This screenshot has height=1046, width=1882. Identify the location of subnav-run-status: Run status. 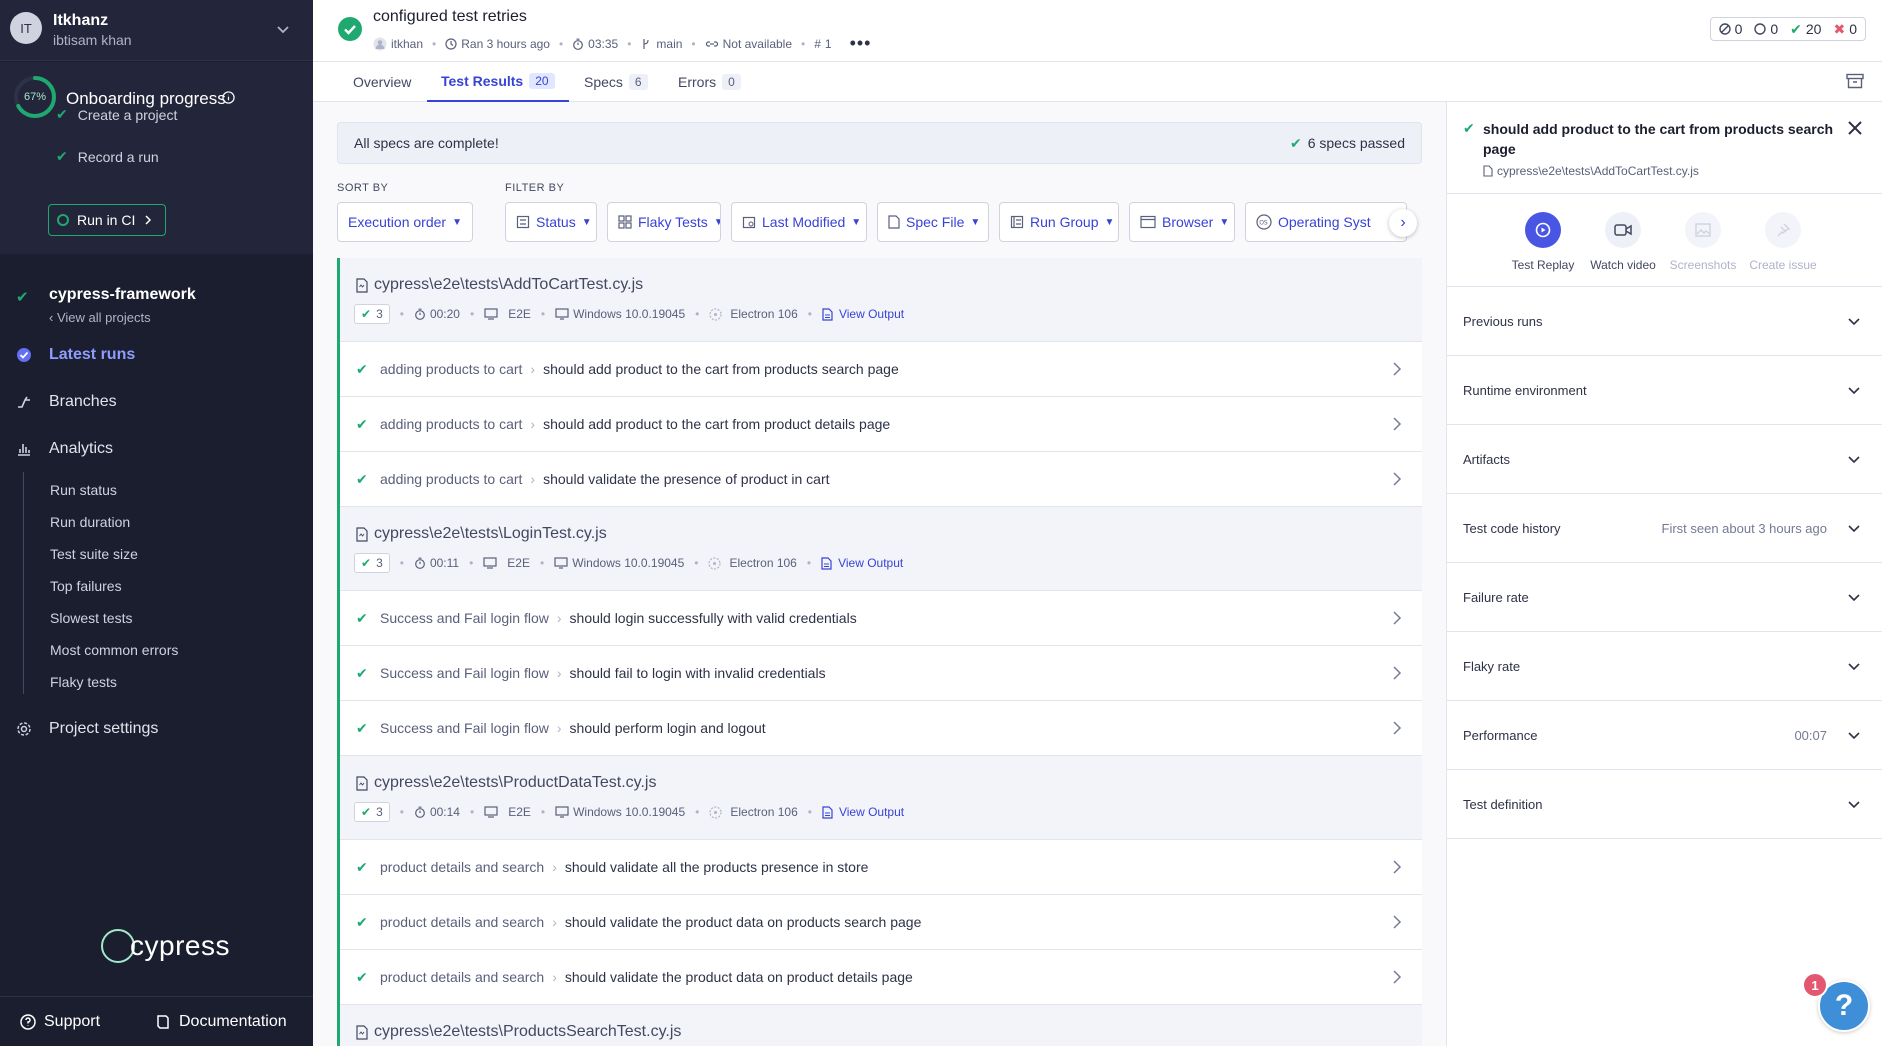
(83, 490).